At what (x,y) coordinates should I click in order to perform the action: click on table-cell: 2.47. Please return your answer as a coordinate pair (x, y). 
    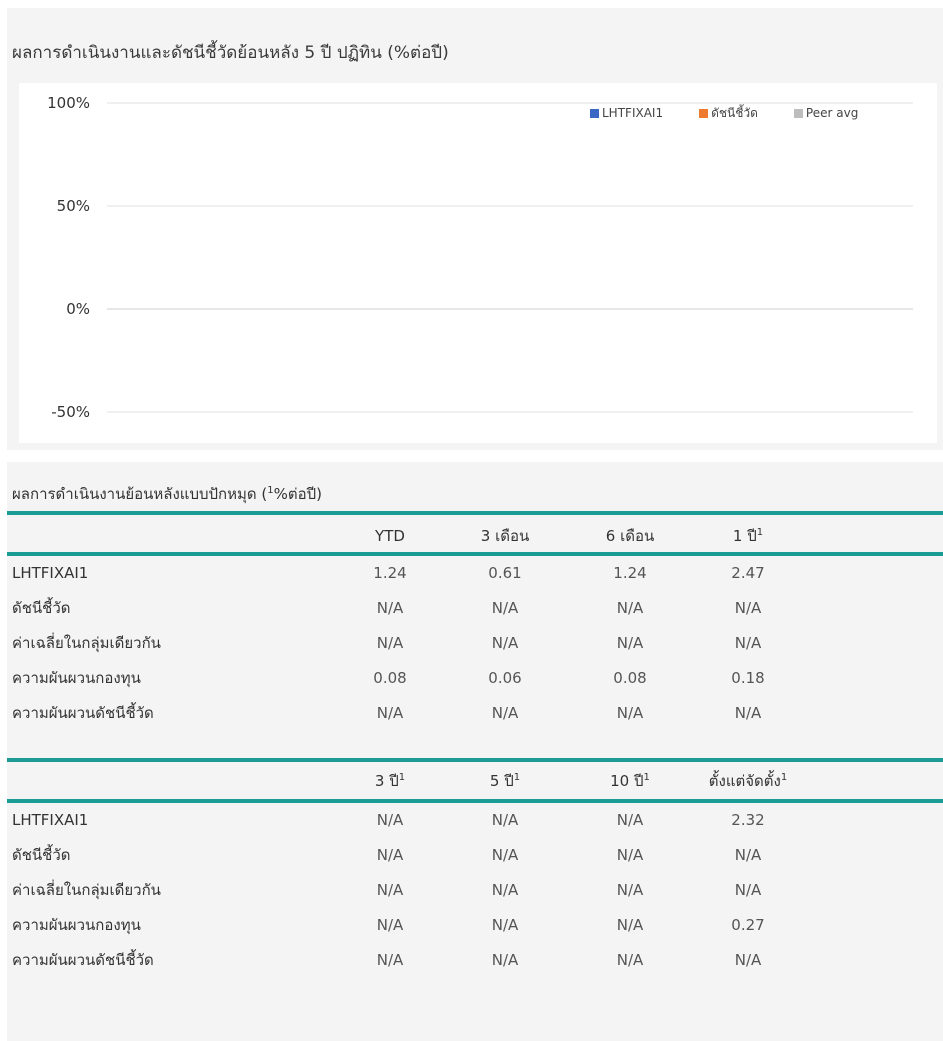
    Looking at the image, I should click on (748, 573).